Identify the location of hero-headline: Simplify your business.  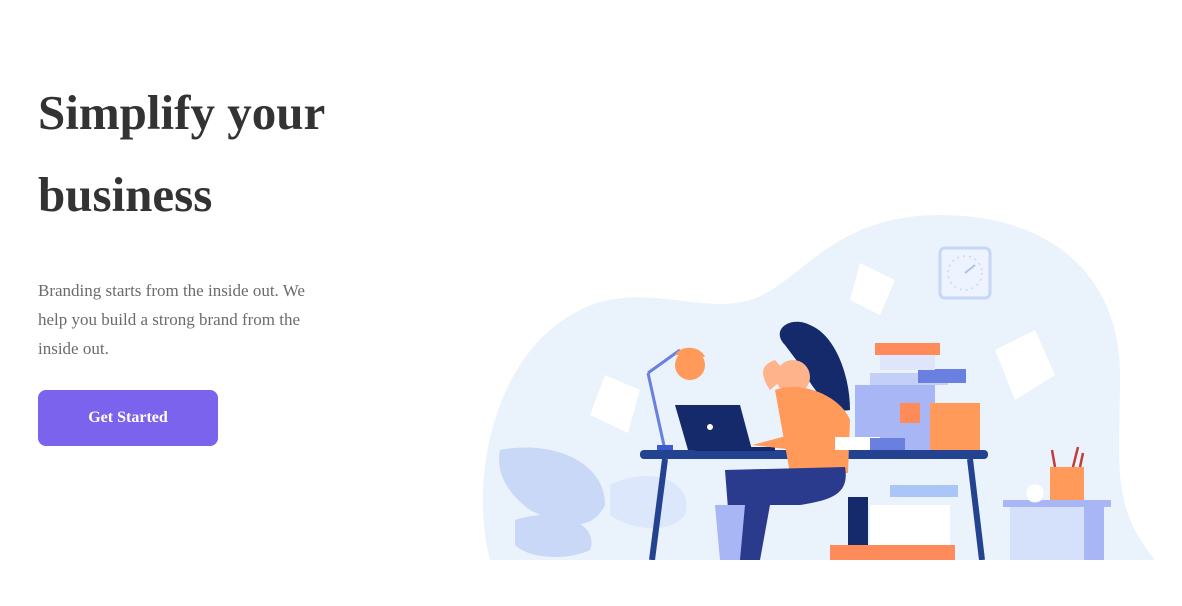
(181, 153).